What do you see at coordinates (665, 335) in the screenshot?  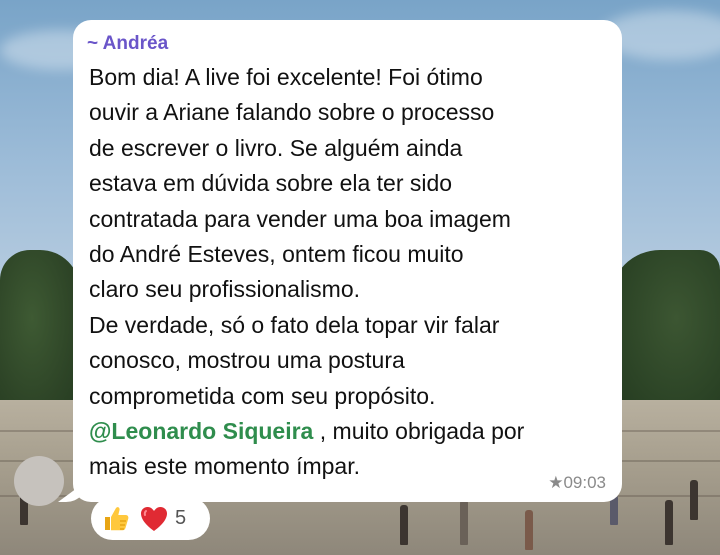 I see `wallpaper-trees-right` at bounding box center [665, 335].